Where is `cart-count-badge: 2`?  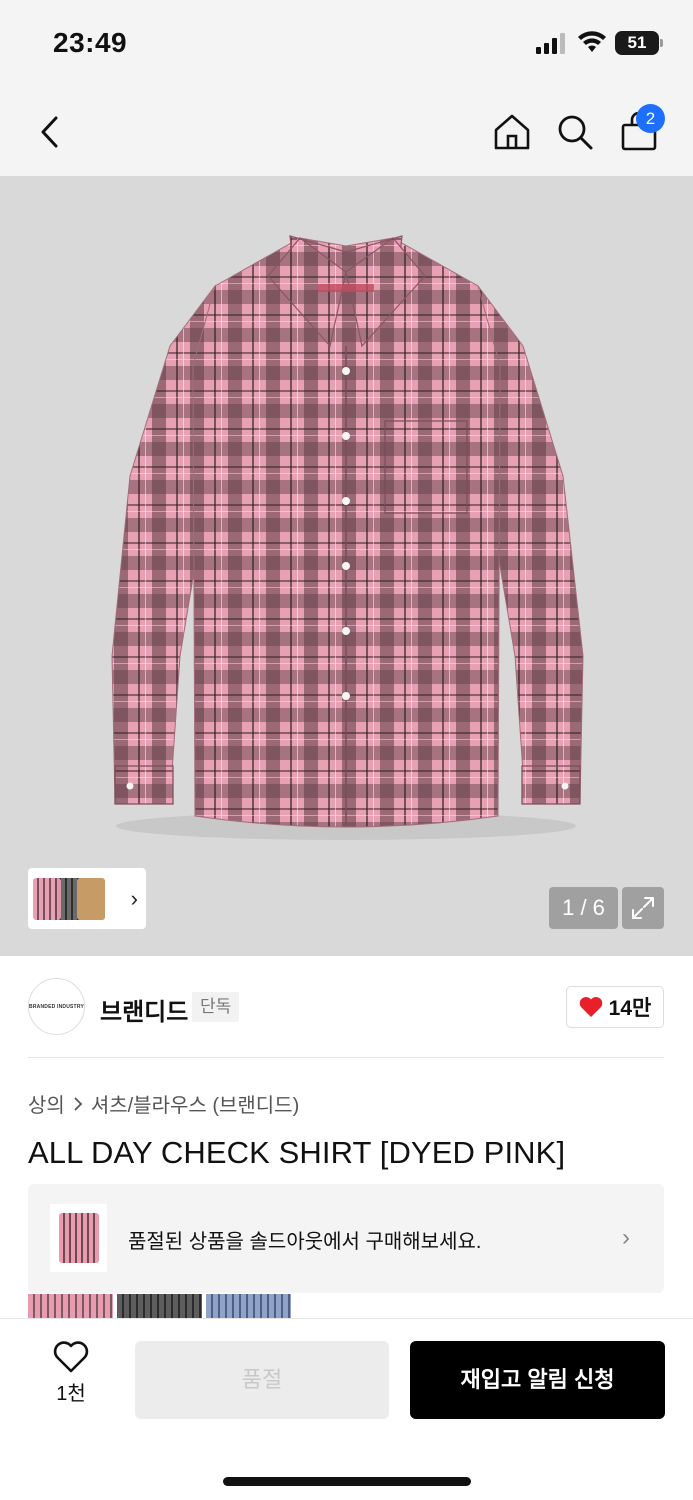
cart-count-badge: 2 is located at coordinates (650, 118).